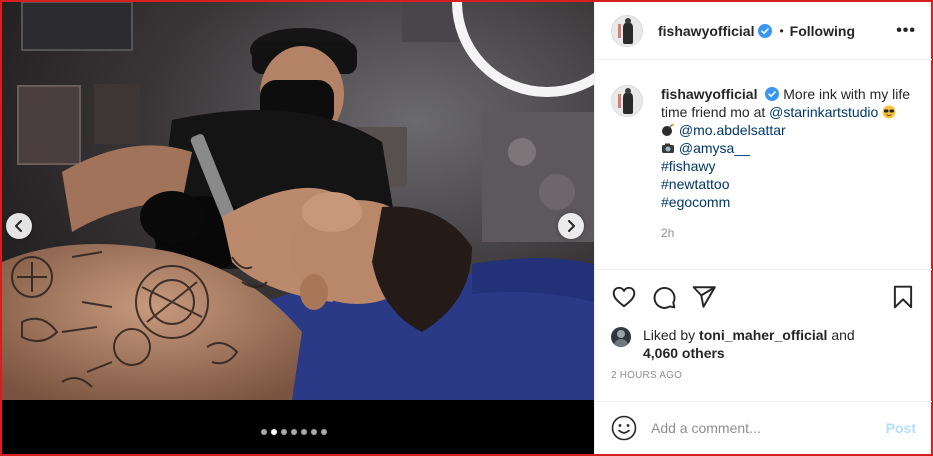 The width and height of the screenshot is (933, 456). Describe the element at coordinates (646, 375) in the screenshot. I see `post-timestamp: 2 HOURS AGO` at that location.